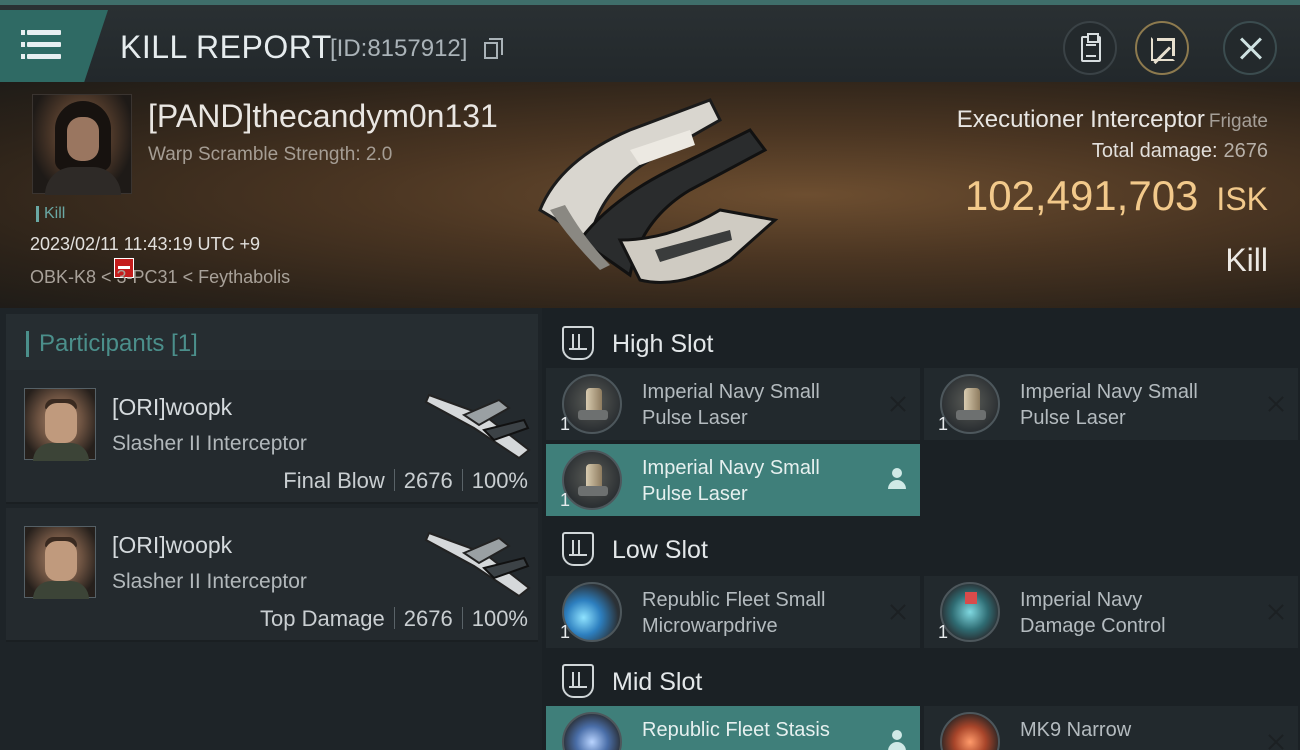  Describe the element at coordinates (1080, 119) in the screenshot. I see `victim-ship-name: Executioner Interceptor` at that location.